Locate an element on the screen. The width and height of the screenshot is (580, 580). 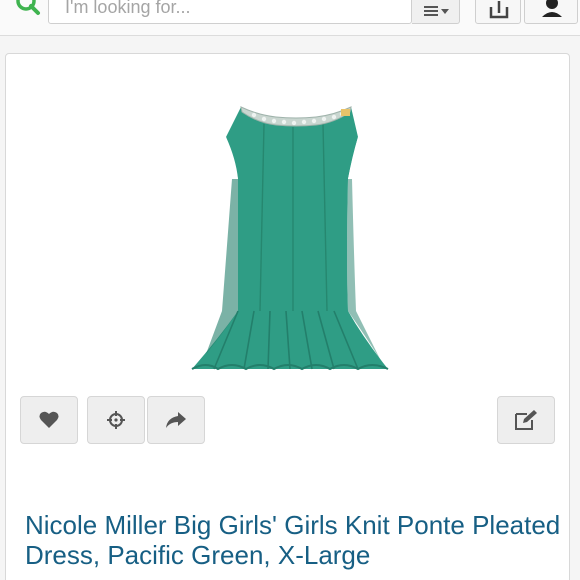
edit-button is located at coordinates (526, 420).